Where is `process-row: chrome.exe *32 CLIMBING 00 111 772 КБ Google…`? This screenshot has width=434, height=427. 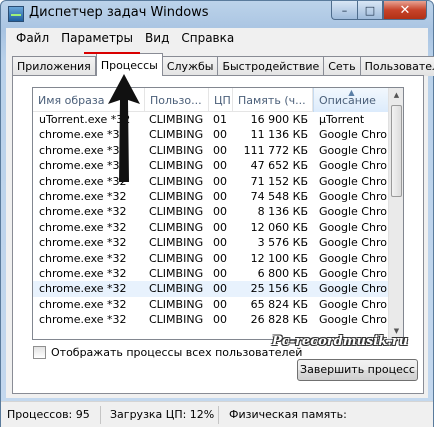
process-row: chrome.exe *32 CLIMBING 00 111 772 КБ Google… is located at coordinates (211, 150).